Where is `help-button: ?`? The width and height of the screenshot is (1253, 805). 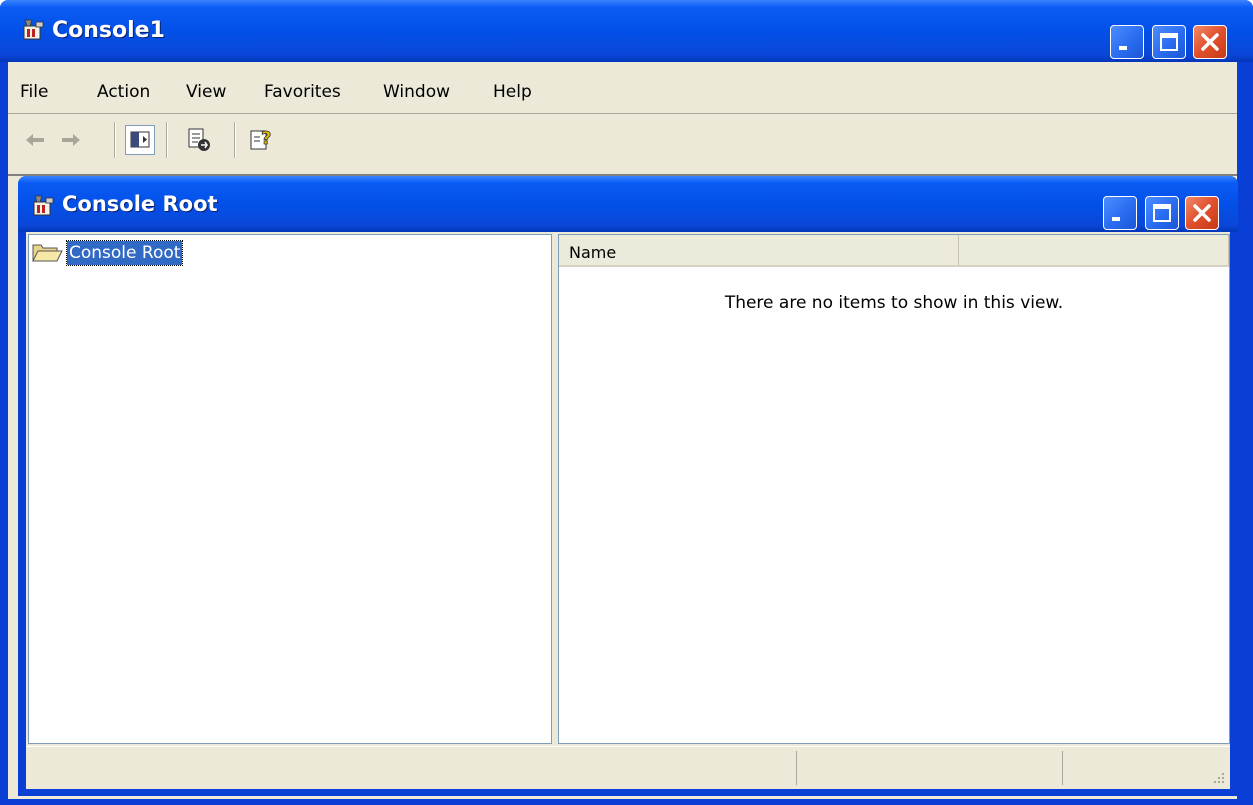
help-button: ? is located at coordinates (261, 140).